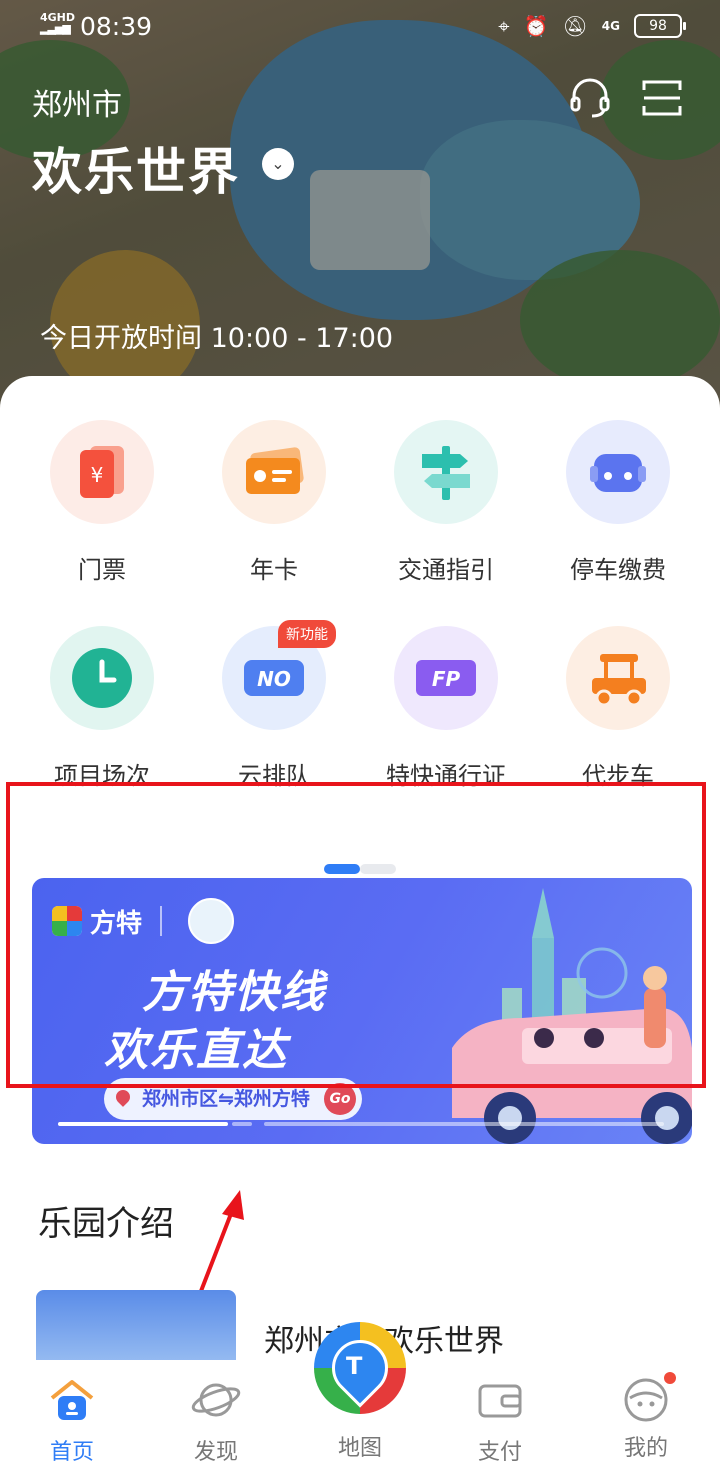 This screenshot has height=1466, width=720. Describe the element at coordinates (500, 1401) in the screenshot. I see `wallet-icon` at that location.